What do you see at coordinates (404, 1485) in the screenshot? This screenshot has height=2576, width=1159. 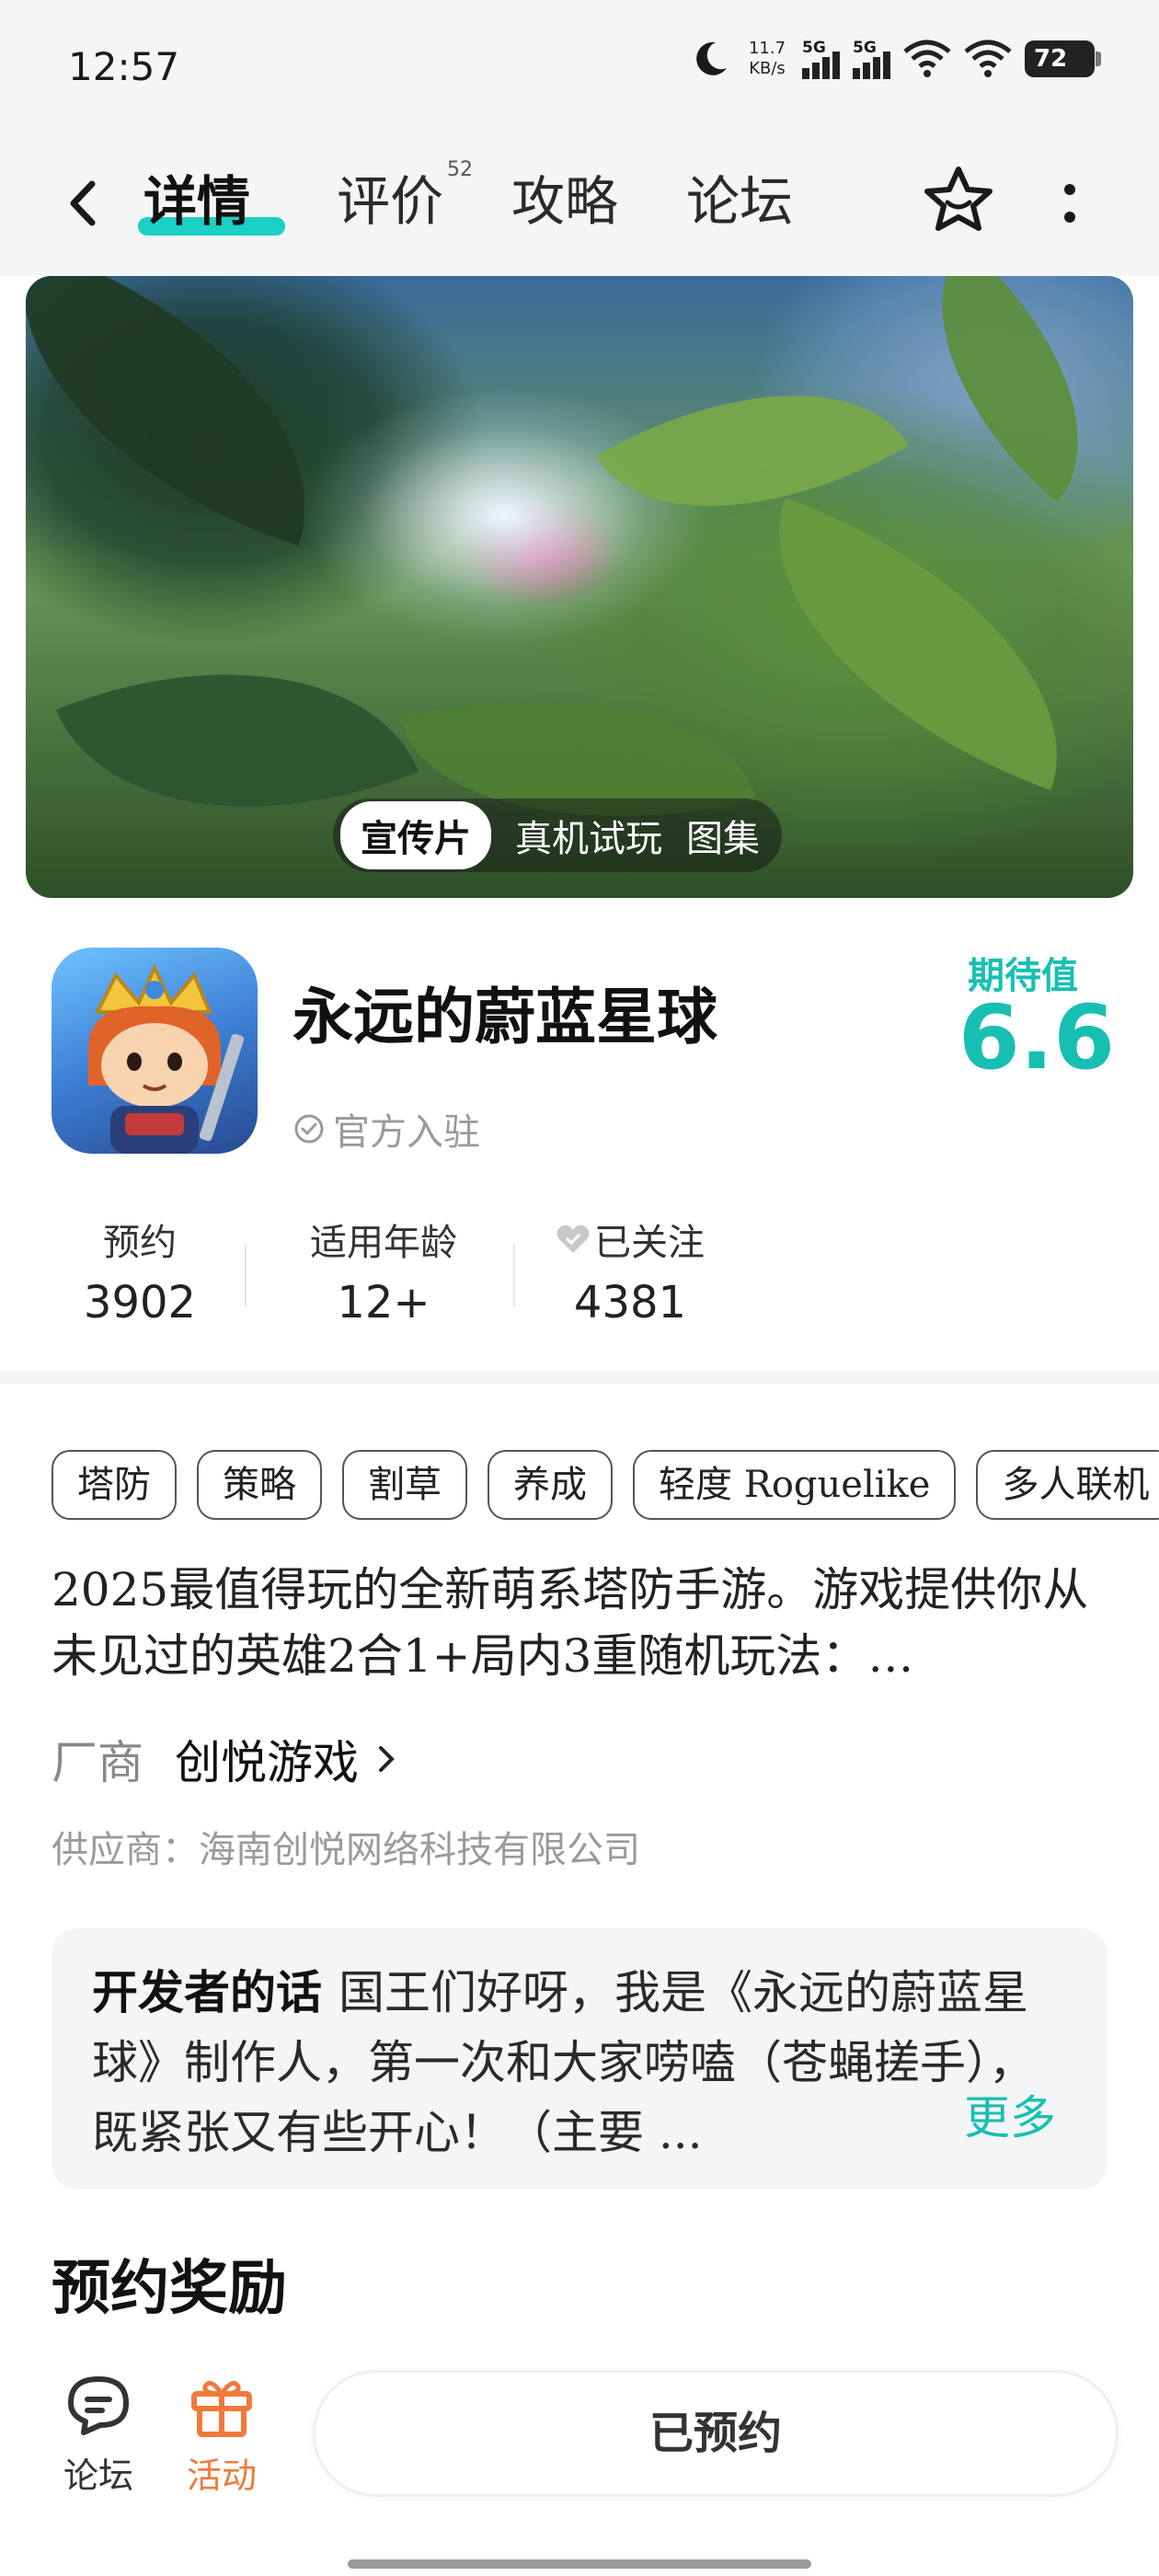 I see `tag-mowing: 割草` at bounding box center [404, 1485].